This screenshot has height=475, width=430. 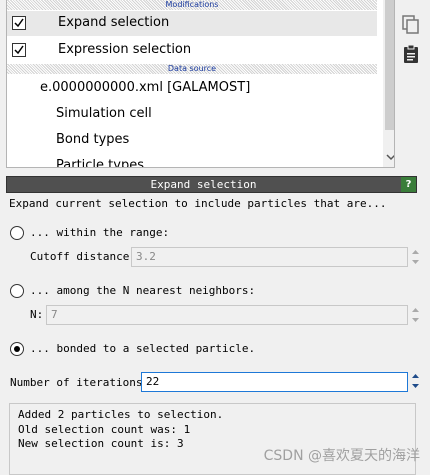 What do you see at coordinates (269, 257) in the screenshot?
I see `cutoff-distance-field: 3.2` at bounding box center [269, 257].